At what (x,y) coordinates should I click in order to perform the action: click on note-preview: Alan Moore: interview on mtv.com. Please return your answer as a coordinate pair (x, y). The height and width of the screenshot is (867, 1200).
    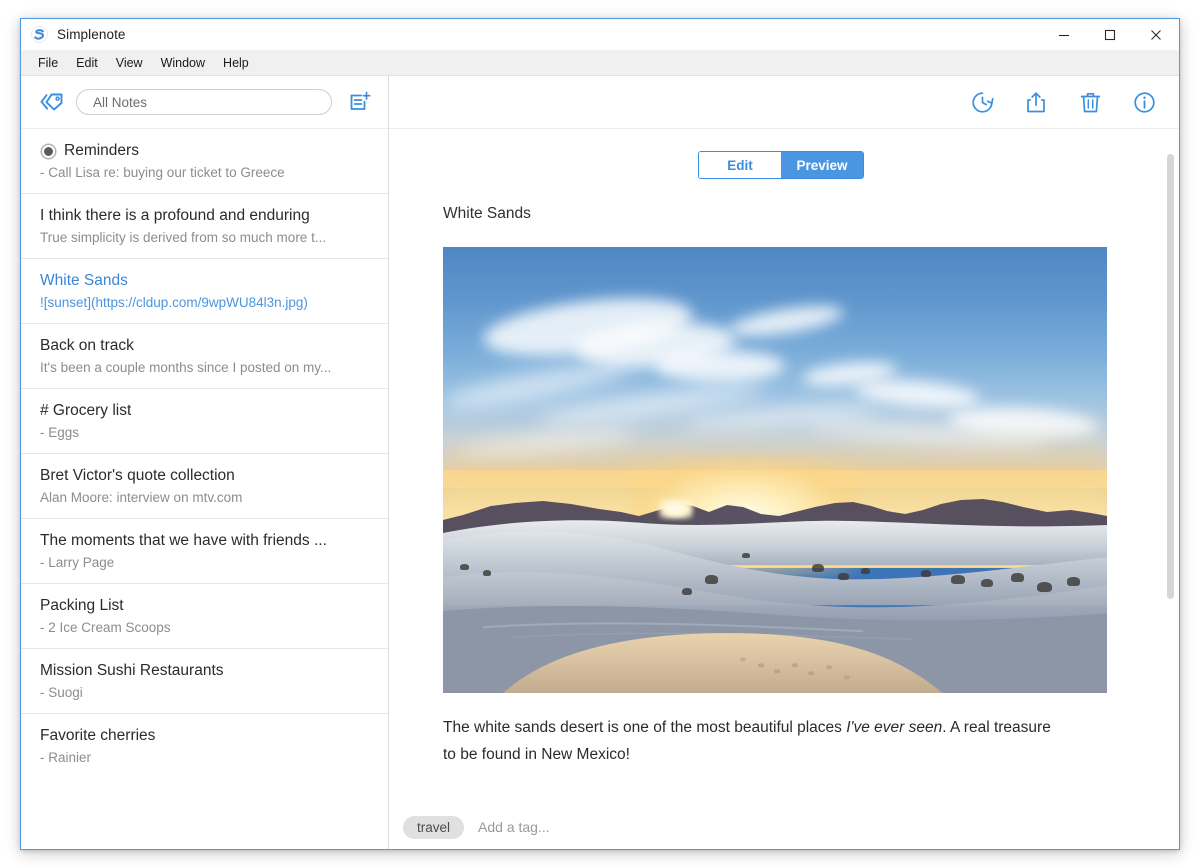
    Looking at the image, I should click on (141, 497).